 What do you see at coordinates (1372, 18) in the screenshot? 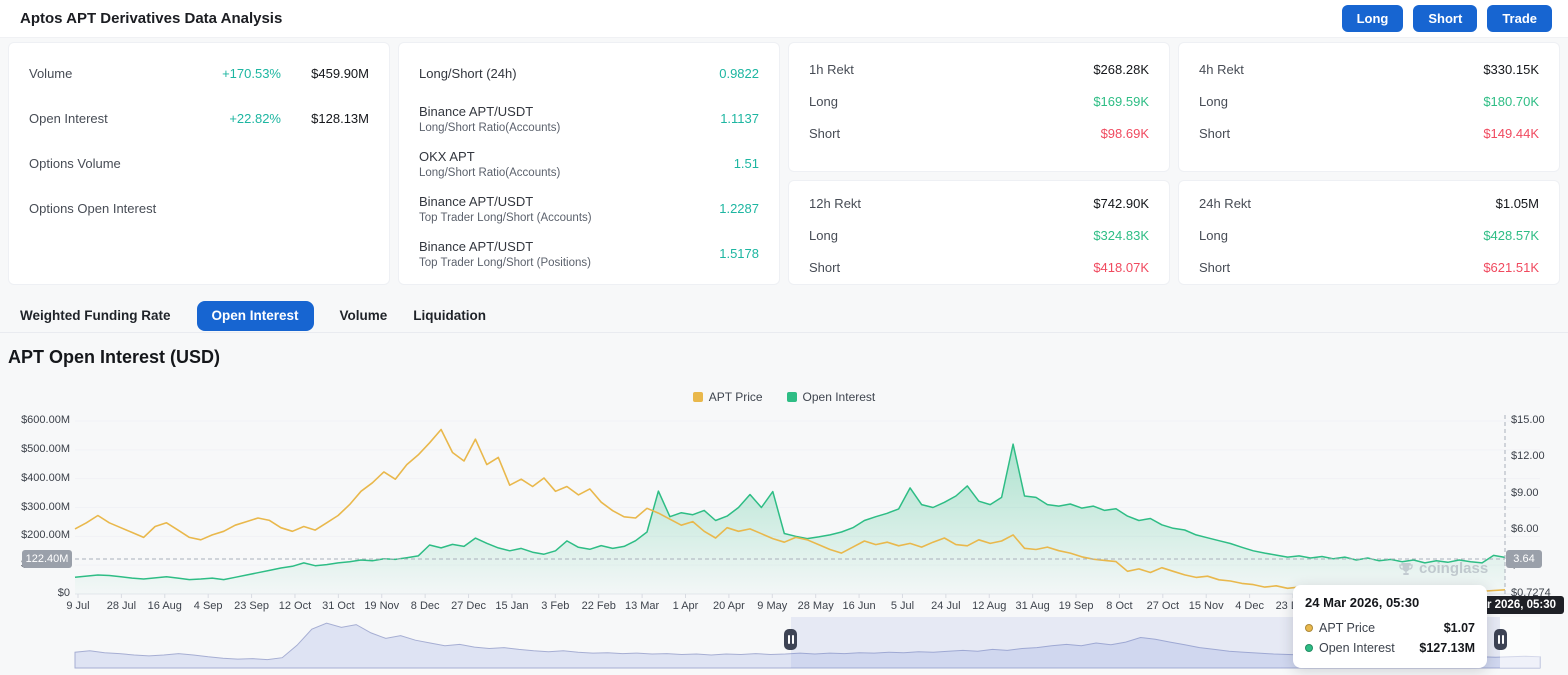
I see `long-button: Long` at bounding box center [1372, 18].